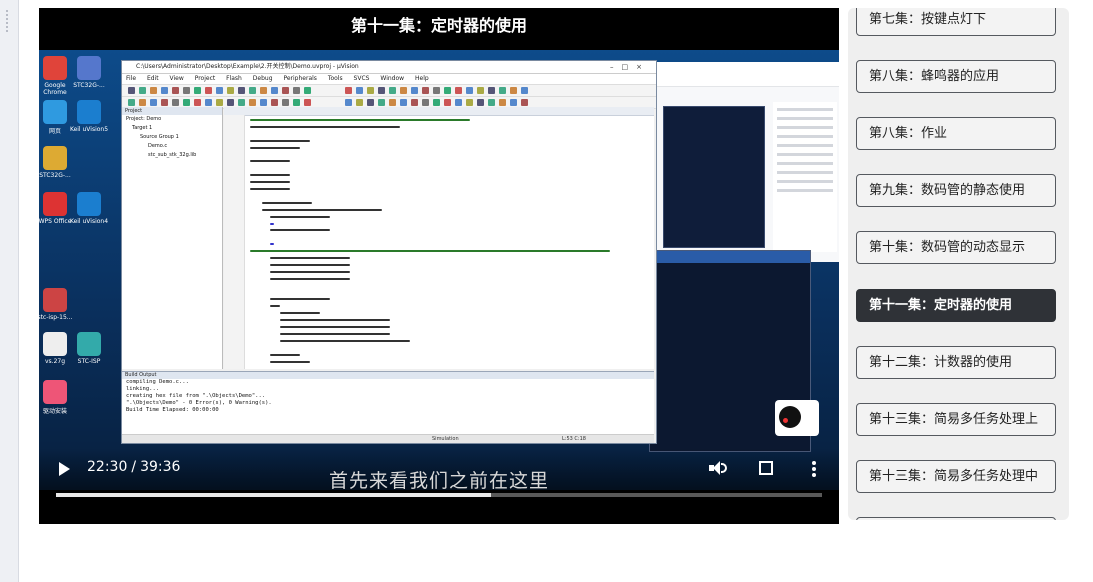 The width and height of the screenshot is (1093, 582). I want to click on ide-menu-item: Debug, so click(262, 78).